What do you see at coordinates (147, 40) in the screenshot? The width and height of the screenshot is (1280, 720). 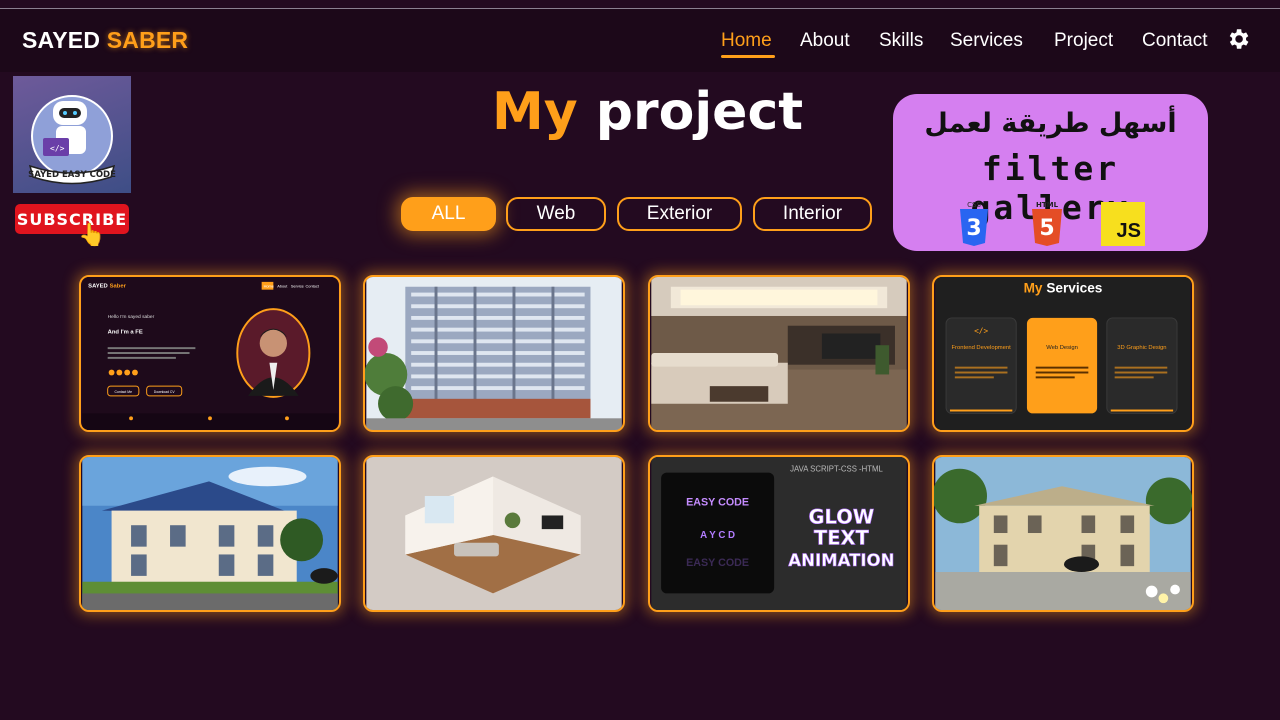 I see `brand-last: SABER` at bounding box center [147, 40].